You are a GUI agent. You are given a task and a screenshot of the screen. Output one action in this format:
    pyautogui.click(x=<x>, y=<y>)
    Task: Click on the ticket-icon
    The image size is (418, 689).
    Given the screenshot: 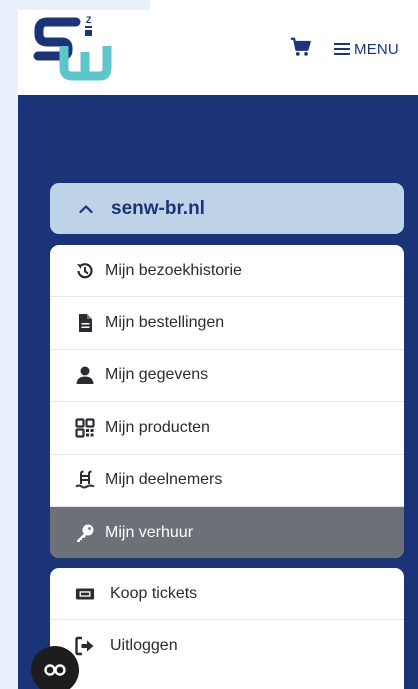 What is the action you would take?
    pyautogui.click(x=85, y=594)
    